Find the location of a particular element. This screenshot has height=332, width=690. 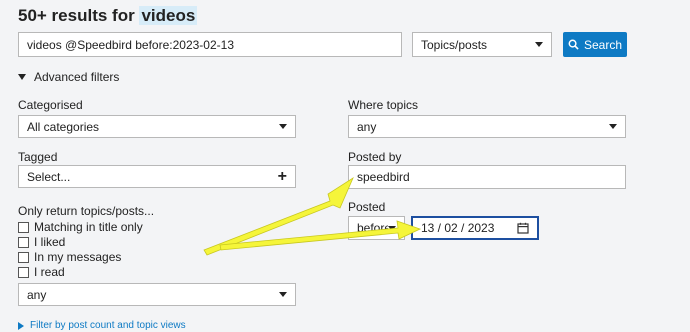

search-type-value: Topics/posts is located at coordinates (454, 44).